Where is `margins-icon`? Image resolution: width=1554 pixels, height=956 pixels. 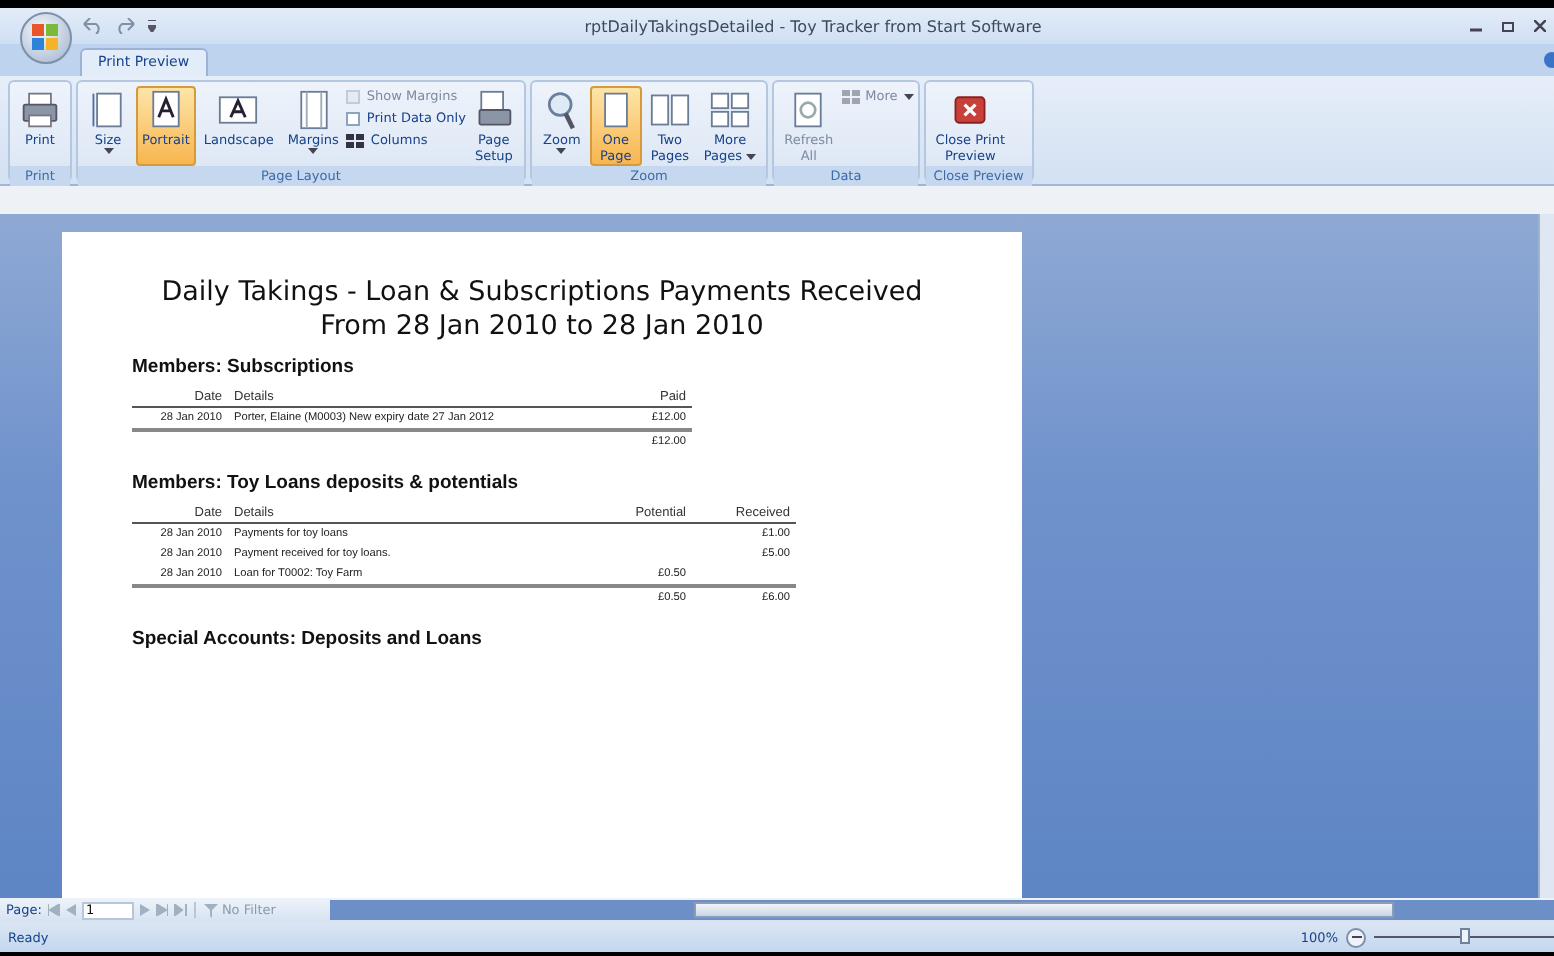
margins-icon is located at coordinates (313, 110).